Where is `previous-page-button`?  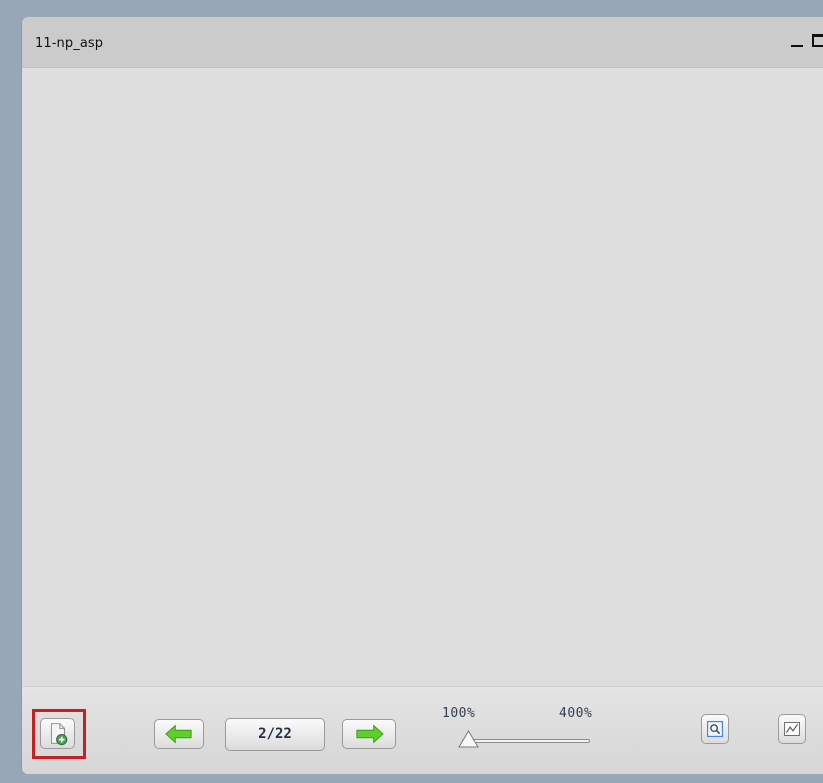
previous-page-button is located at coordinates (179, 734).